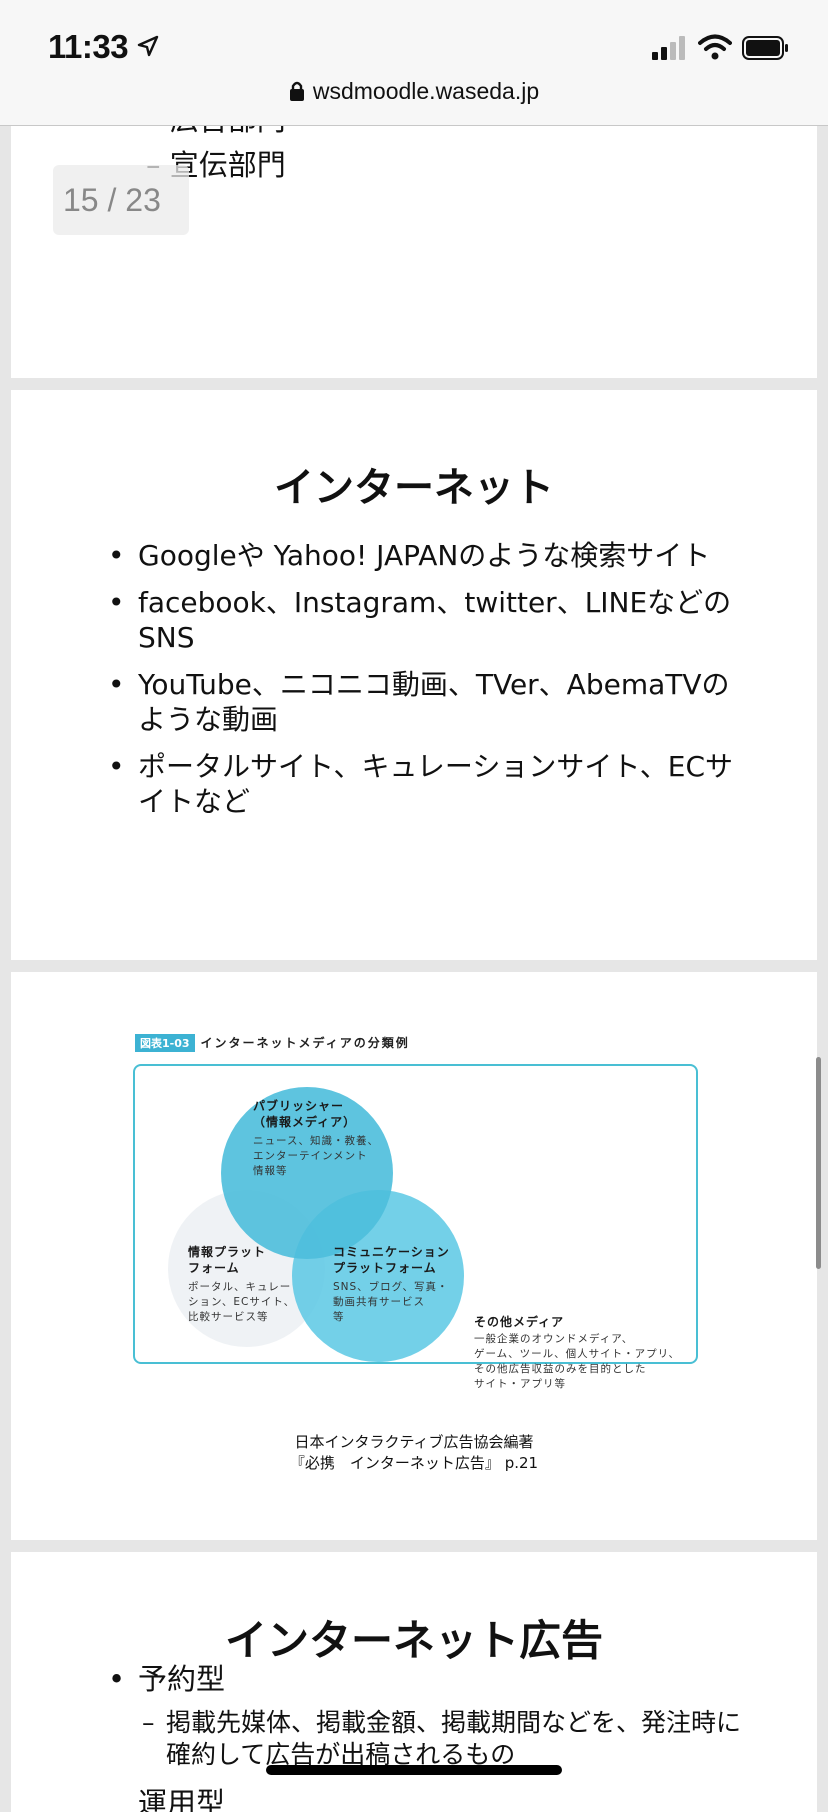  What do you see at coordinates (414, 63) in the screenshot?
I see `safari-top-bar: 11:33 wsdmoodle.waseda.jp` at bounding box center [414, 63].